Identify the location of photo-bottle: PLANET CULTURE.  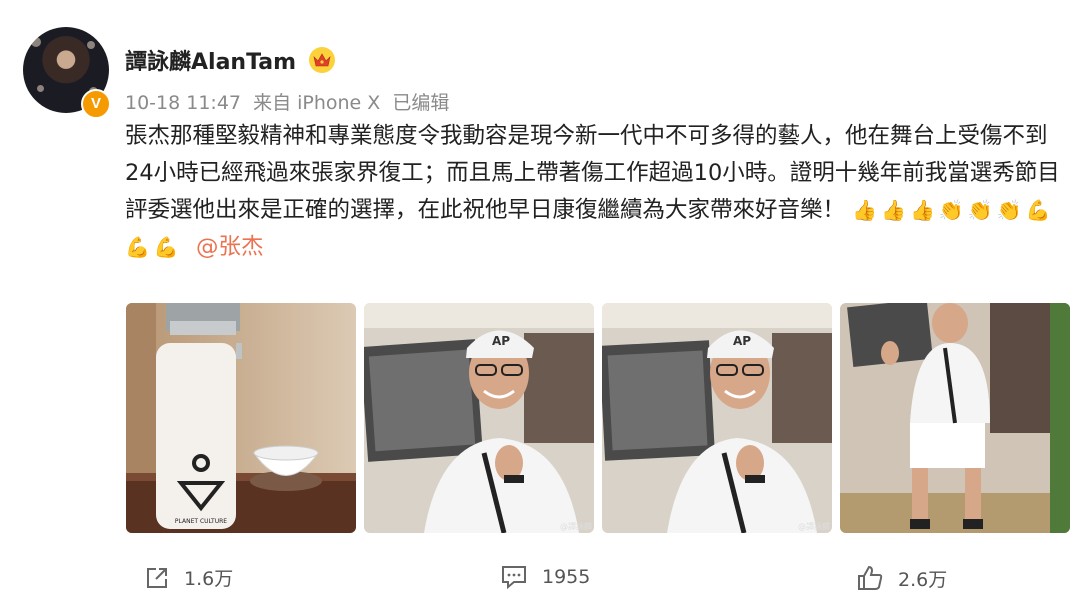
(241, 418).